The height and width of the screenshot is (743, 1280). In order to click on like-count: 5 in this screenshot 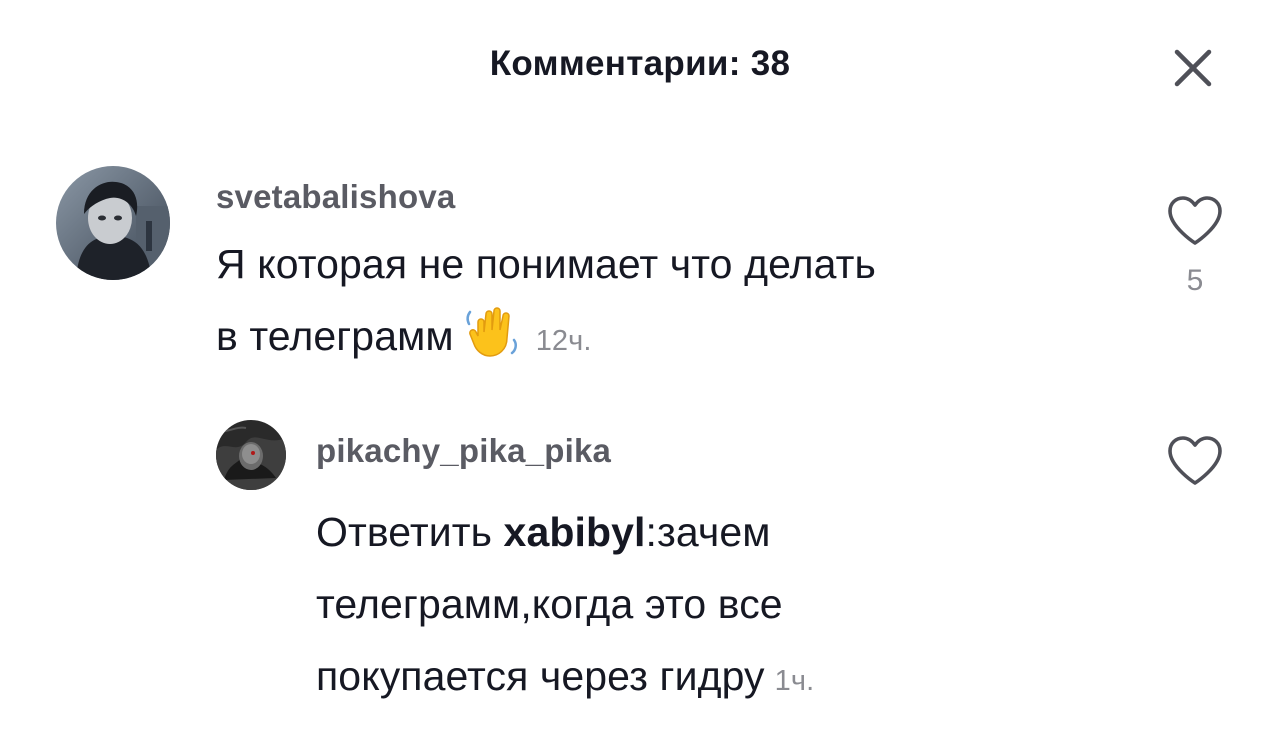, I will do `click(1195, 280)`.